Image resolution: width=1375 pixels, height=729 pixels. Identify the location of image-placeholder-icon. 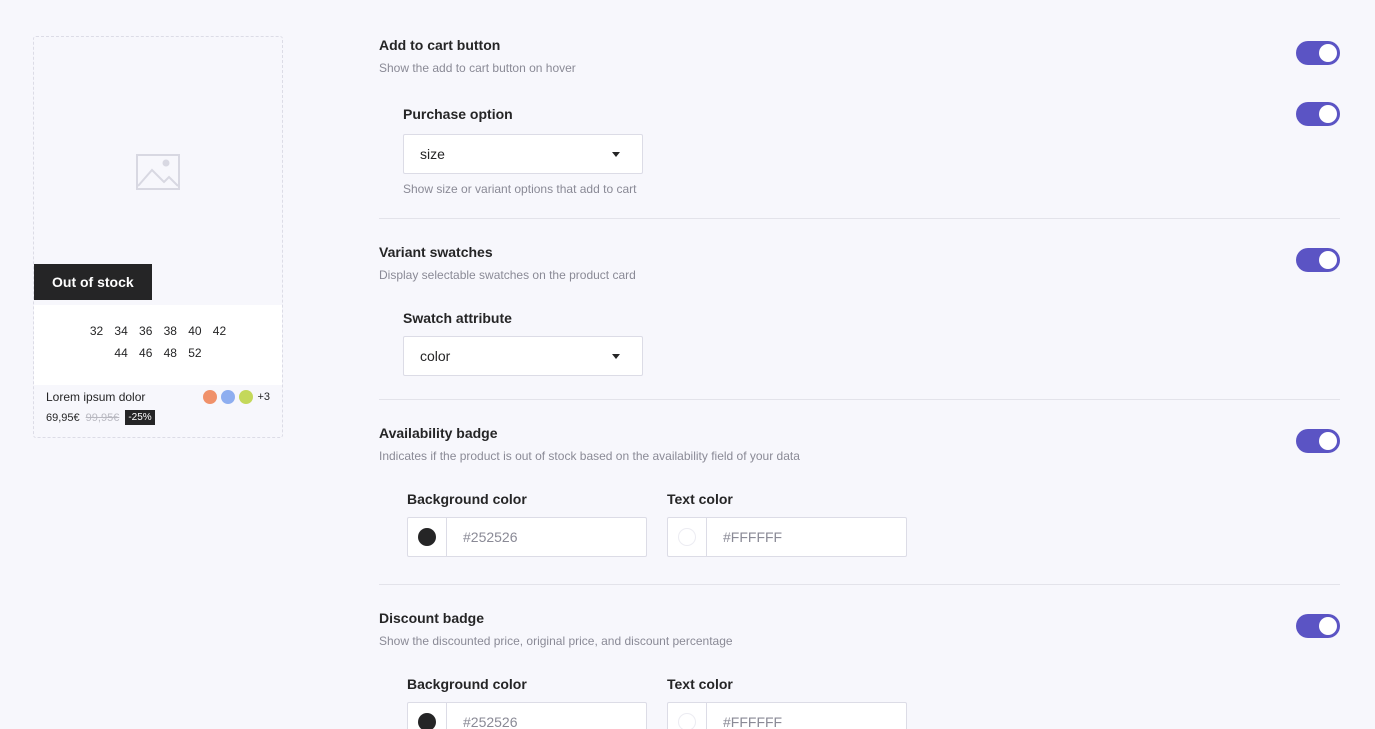
(158, 172).